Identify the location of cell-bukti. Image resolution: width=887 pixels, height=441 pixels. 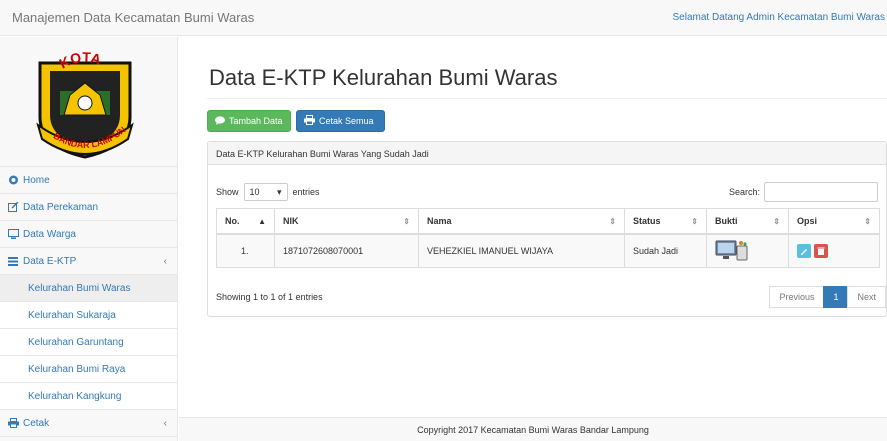
(747, 250).